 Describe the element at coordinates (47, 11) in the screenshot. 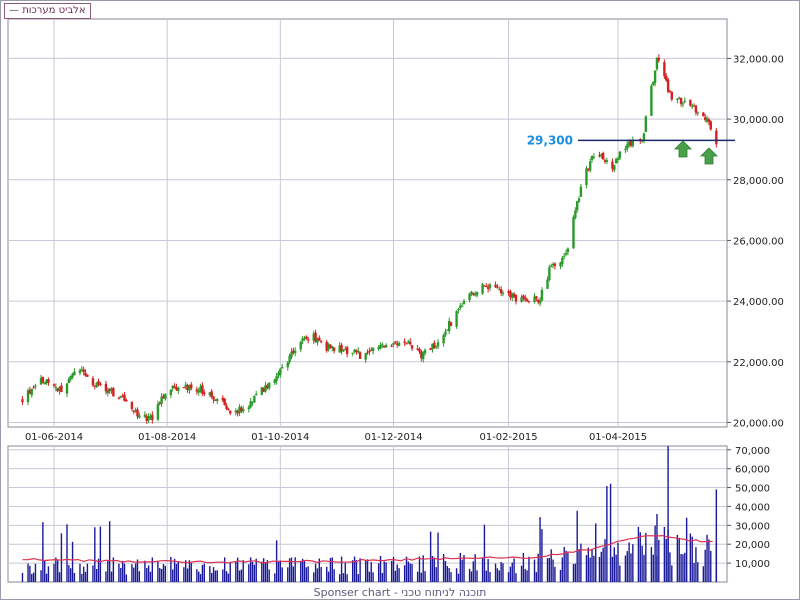

I see `legend: — אלביט מערכות` at that location.